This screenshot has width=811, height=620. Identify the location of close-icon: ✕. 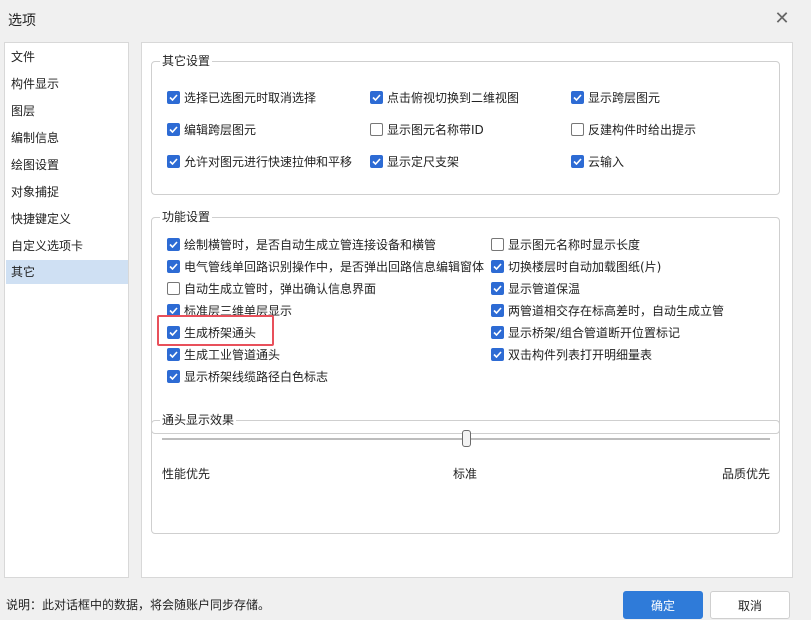
(782, 19).